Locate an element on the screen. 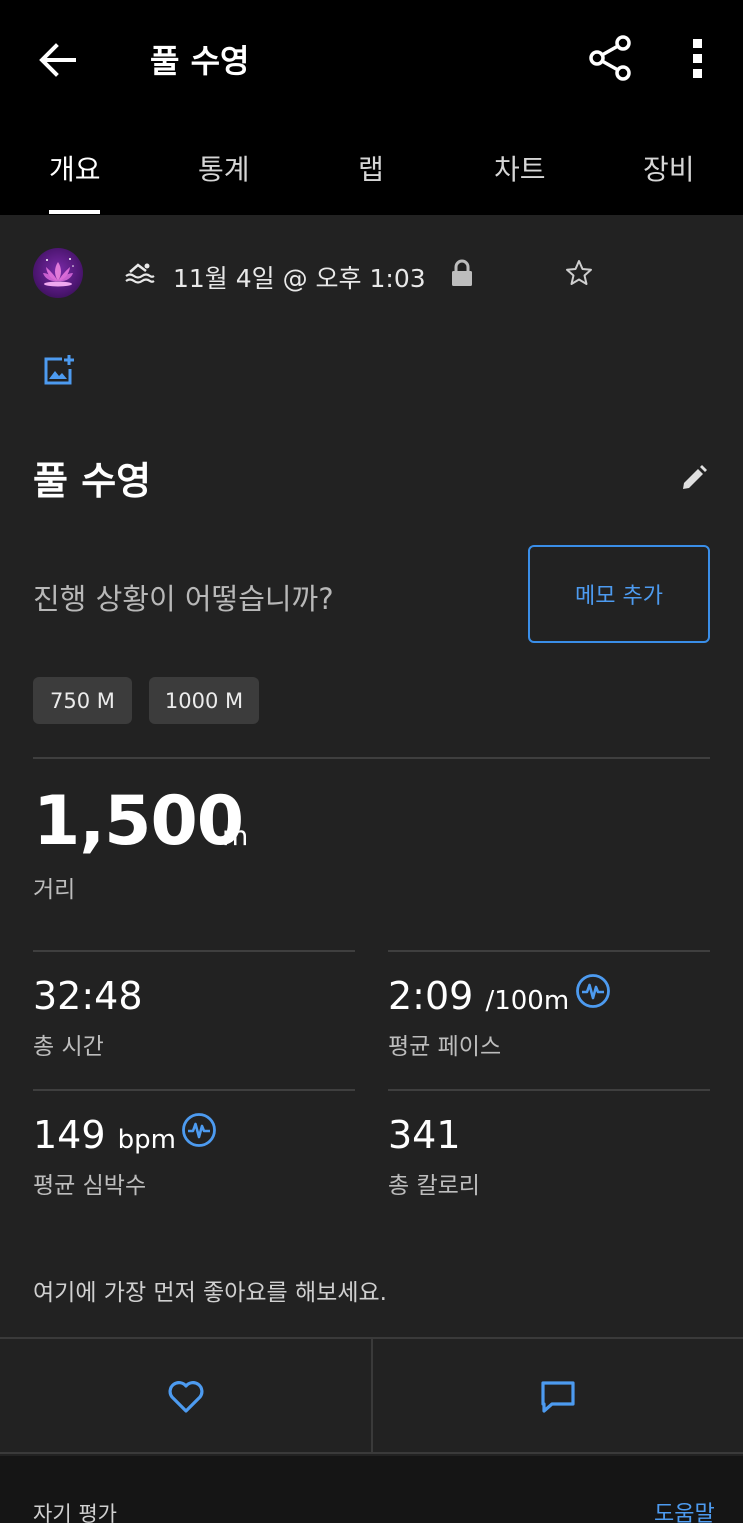 The width and height of the screenshot is (743, 1523). more-vert-icon is located at coordinates (698, 58).